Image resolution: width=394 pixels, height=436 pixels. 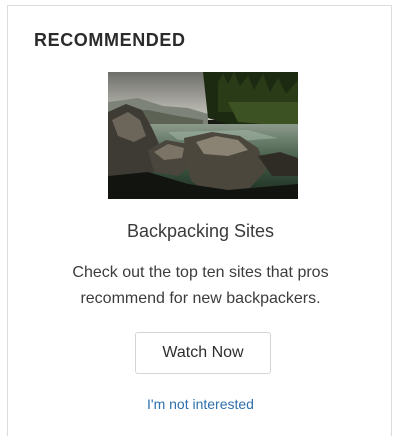 I want to click on card-heading: RECOMMENDED, so click(x=110, y=40).